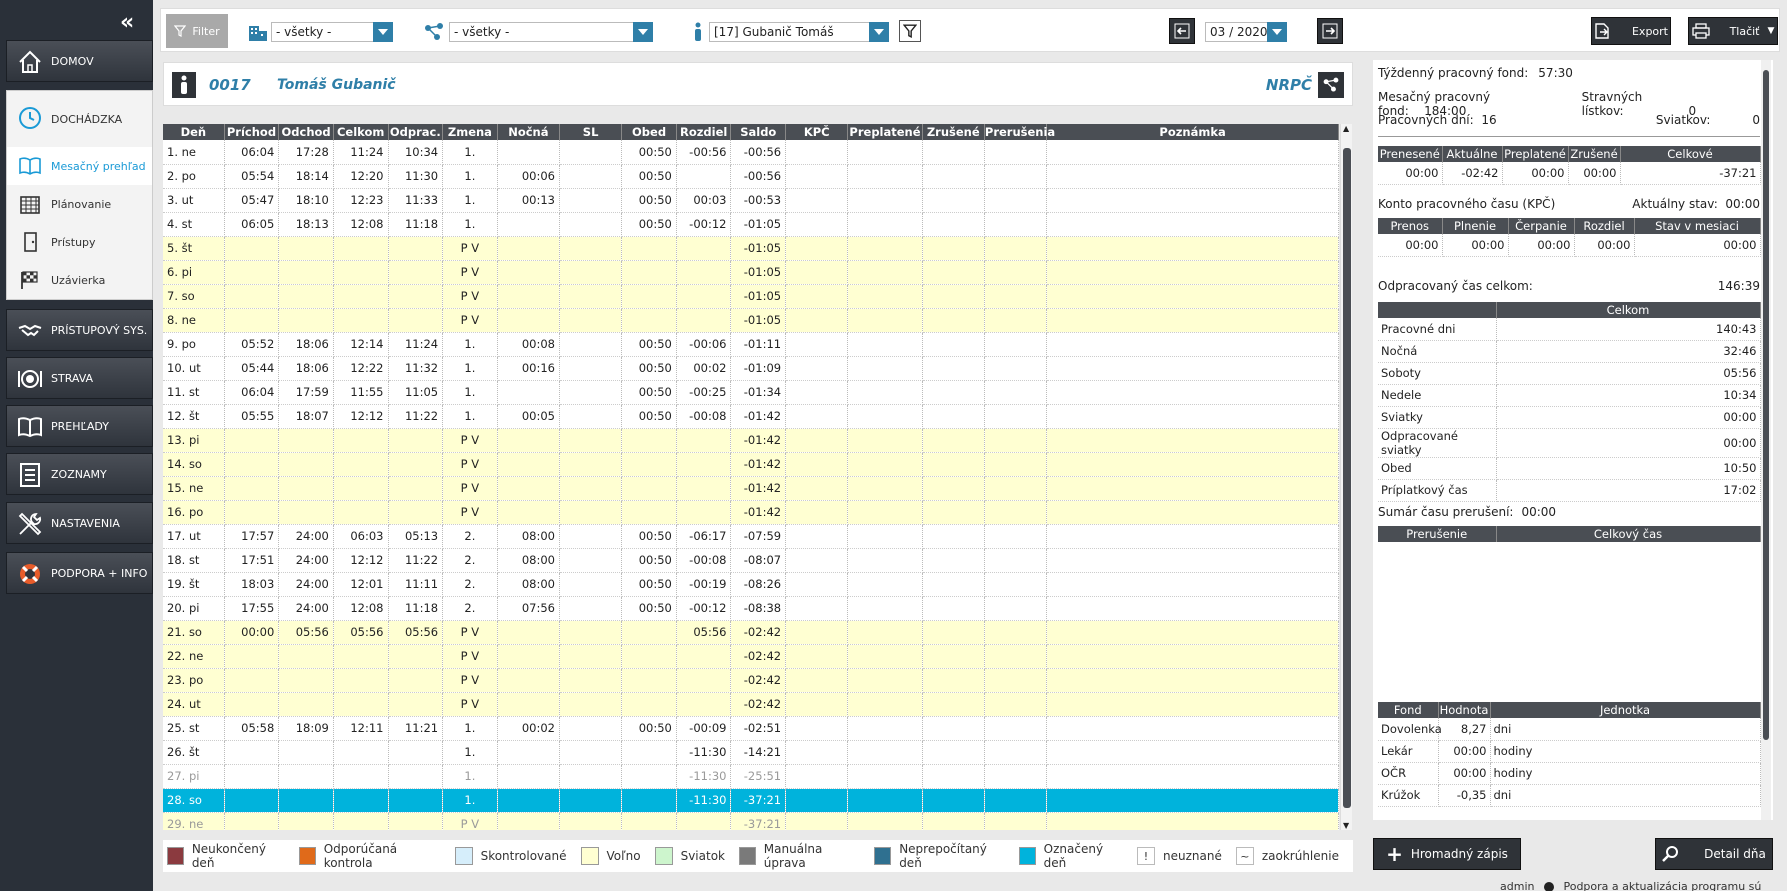 Image resolution: width=1787 pixels, height=891 pixels. Describe the element at coordinates (306, 132) in the screenshot. I see `grid-col-header: Odchod` at that location.